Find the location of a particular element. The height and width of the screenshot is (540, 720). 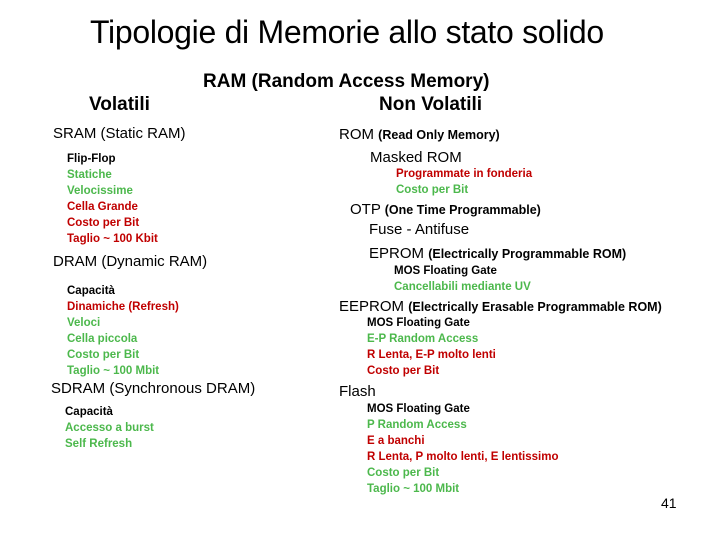

rom-sub: (Read Only Memory) is located at coordinates (439, 135).